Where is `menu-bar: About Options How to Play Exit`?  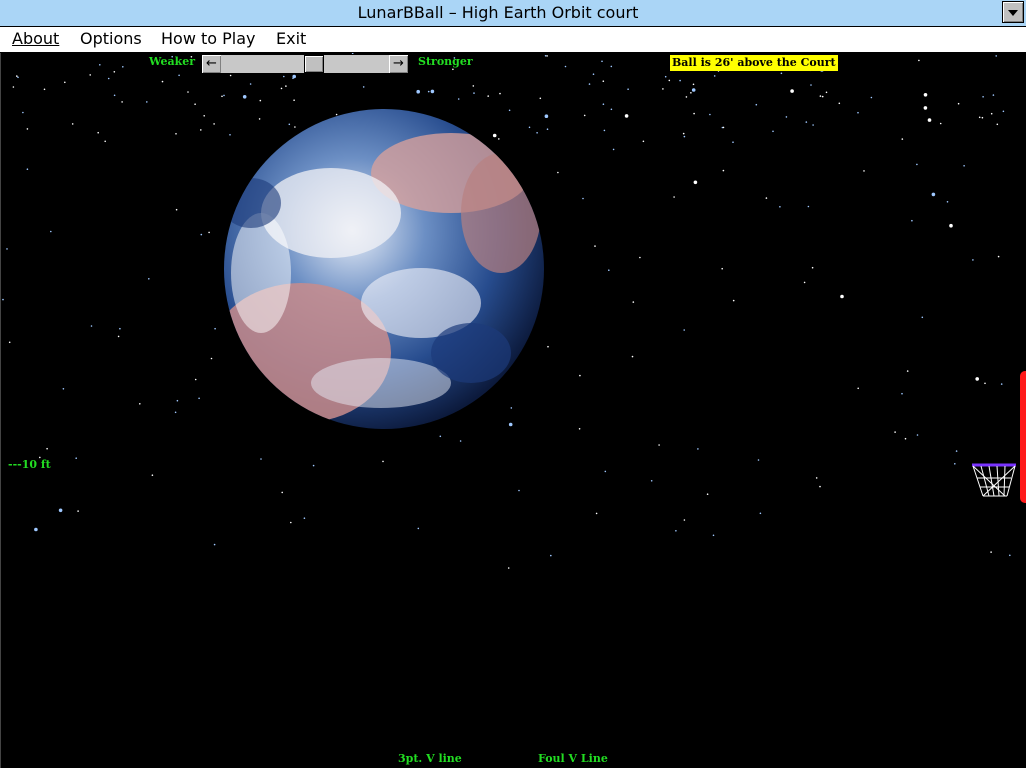
menu-bar: About Options How to Play Exit is located at coordinates (513, 40).